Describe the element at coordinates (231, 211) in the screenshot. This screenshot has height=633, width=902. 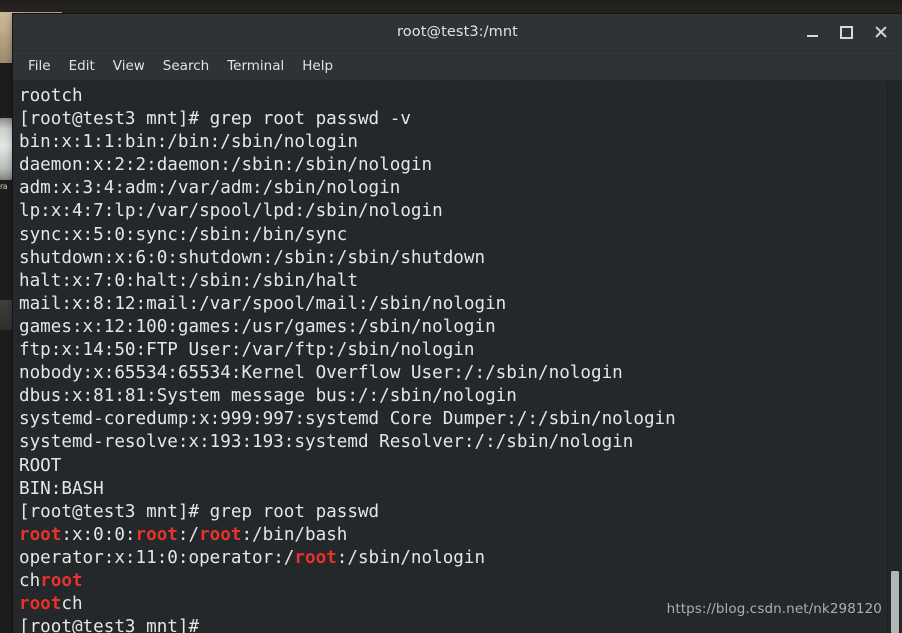
I see `terminal-text: lp:x:4:7:lp:/var/spool/lpd:/sbin/nologin` at that location.